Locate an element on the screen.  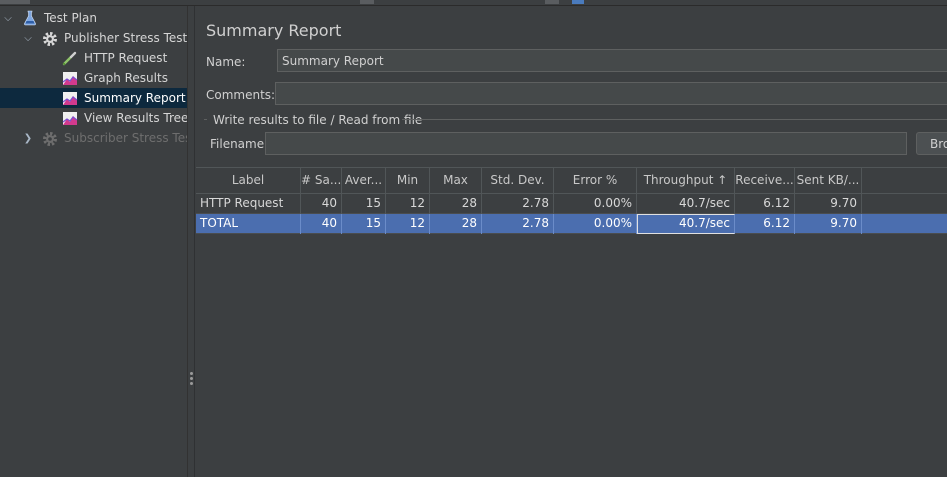
cell-throughput: 40.7/sec is located at coordinates (686, 204).